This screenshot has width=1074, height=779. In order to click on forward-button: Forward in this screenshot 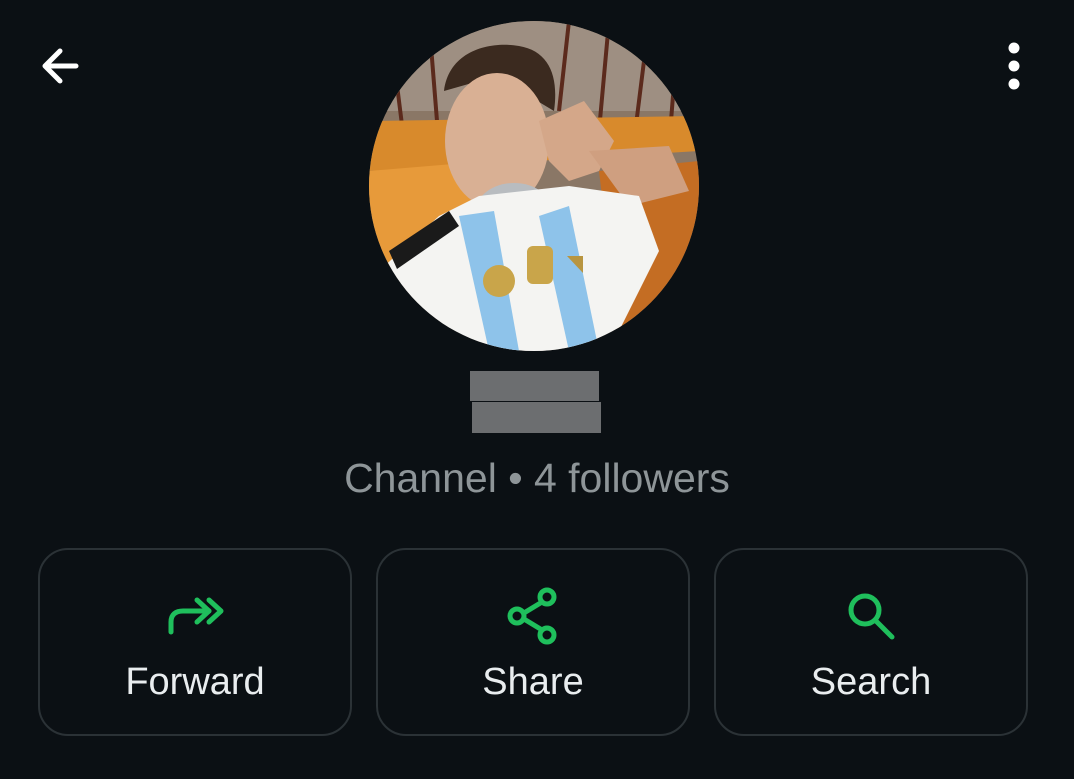, I will do `click(195, 642)`.